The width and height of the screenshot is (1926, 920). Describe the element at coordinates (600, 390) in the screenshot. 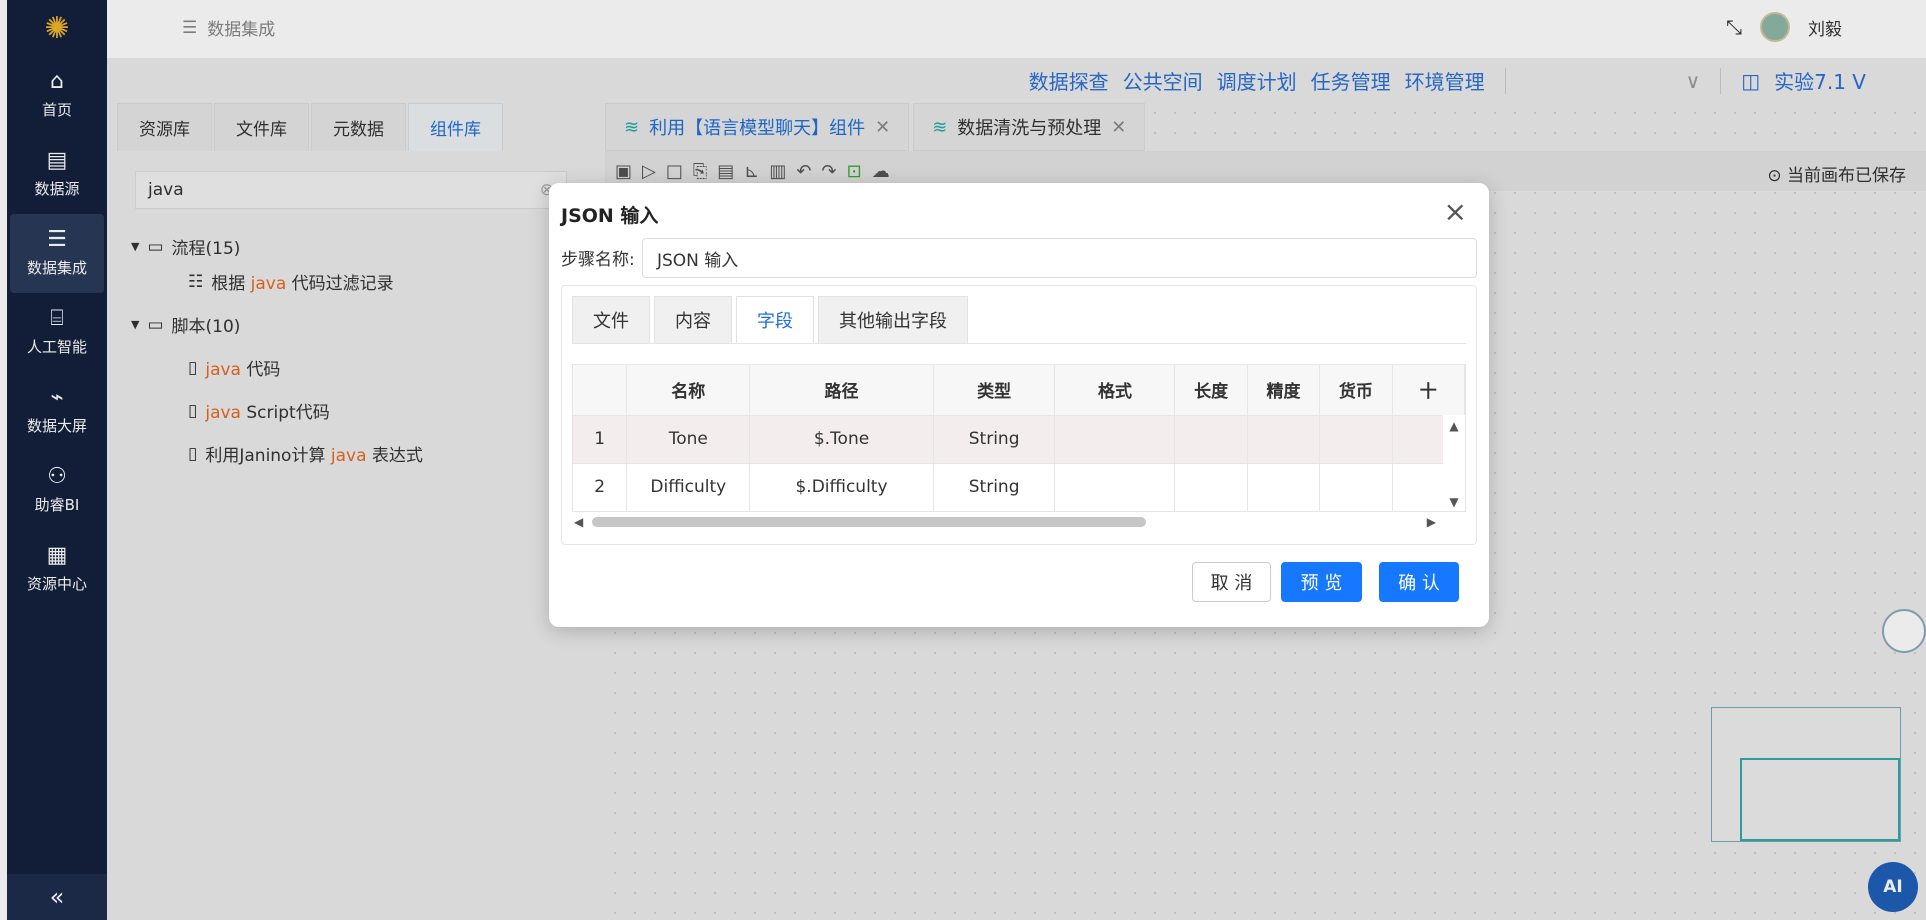

I see `column-header` at that location.